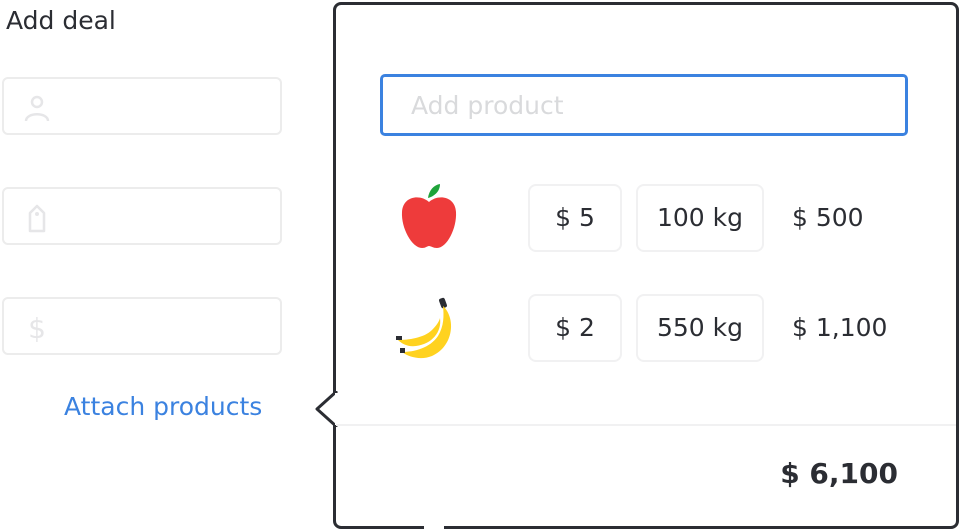 The image size is (960, 530). What do you see at coordinates (700, 218) in the screenshot?
I see `product-quantity: 100 kg` at bounding box center [700, 218].